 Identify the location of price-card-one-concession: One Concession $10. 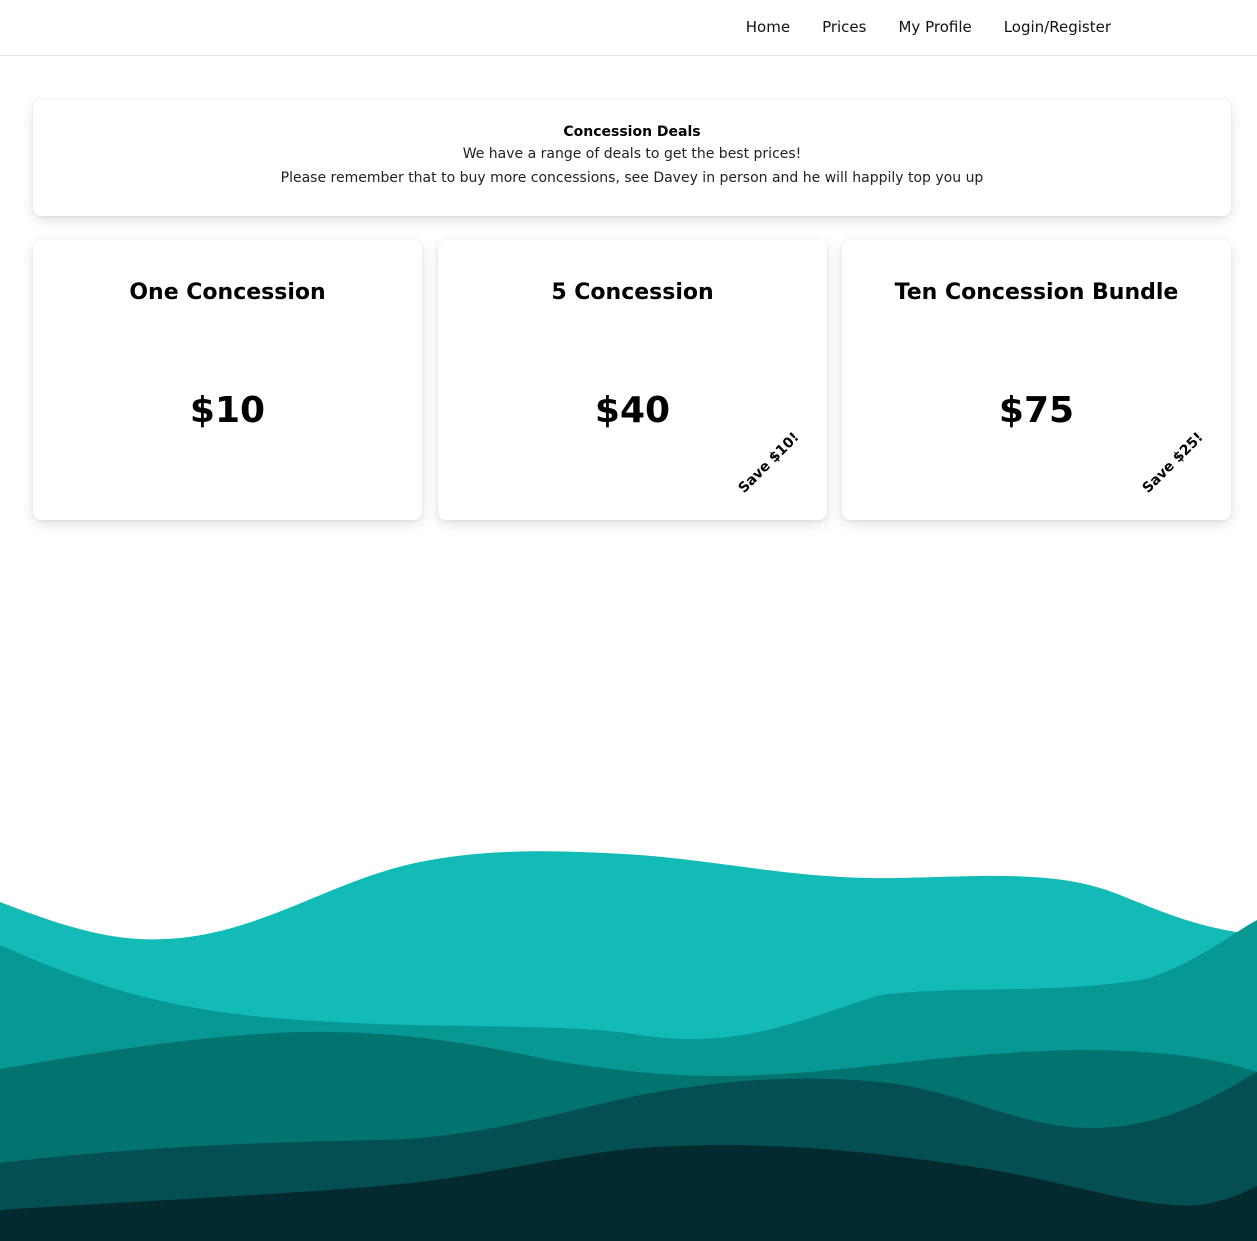
(227, 380).